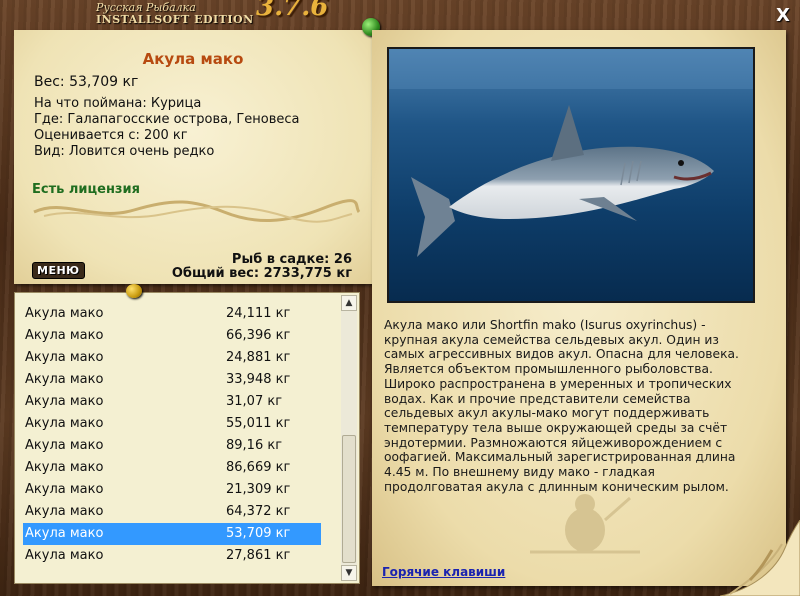 The image size is (800, 596). I want to click on list-item: Акула мако 33,948 кг, so click(172, 380).